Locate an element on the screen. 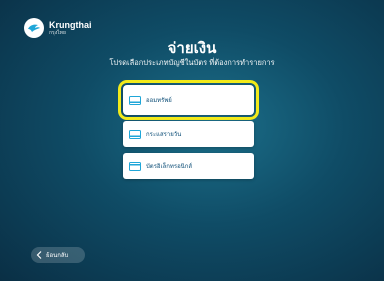 The height and width of the screenshot is (281, 384). back-button-label: ย้อนกลับ is located at coordinates (57, 256).